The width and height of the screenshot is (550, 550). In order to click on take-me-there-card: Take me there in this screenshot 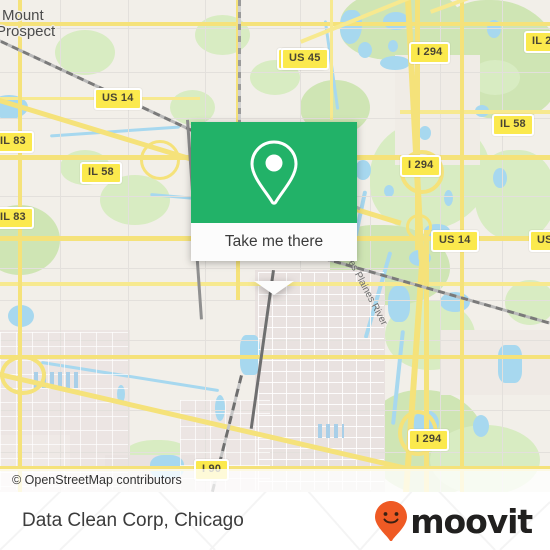, I will do `click(274, 208)`.